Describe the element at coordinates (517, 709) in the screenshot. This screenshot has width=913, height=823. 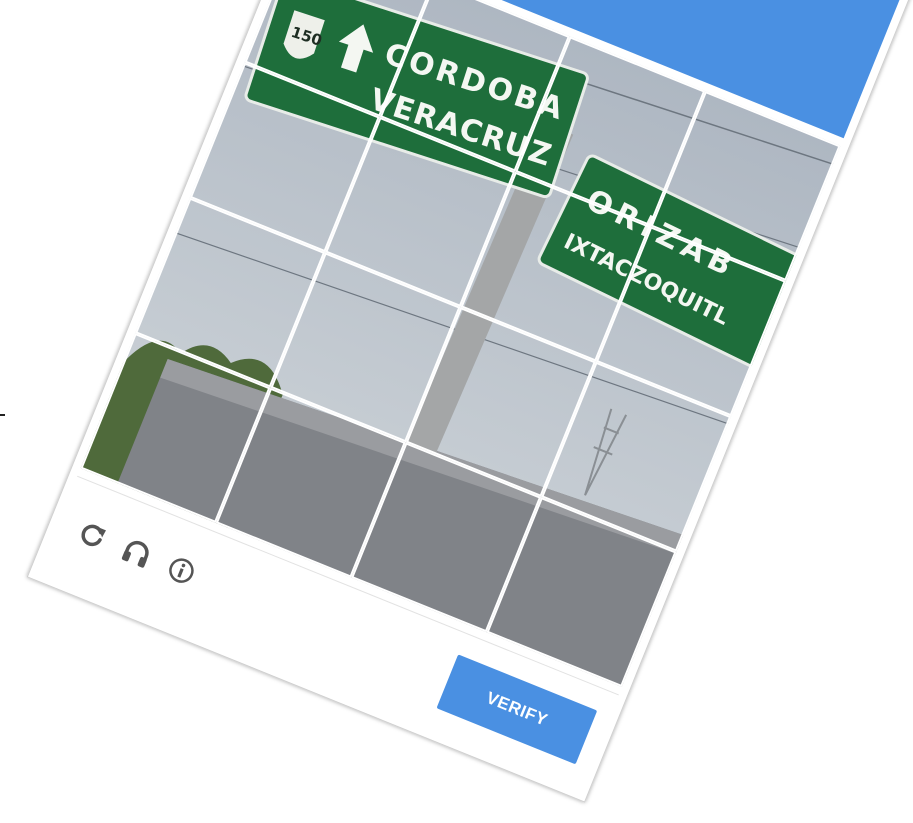
I see `verify-button: VERIFY` at that location.